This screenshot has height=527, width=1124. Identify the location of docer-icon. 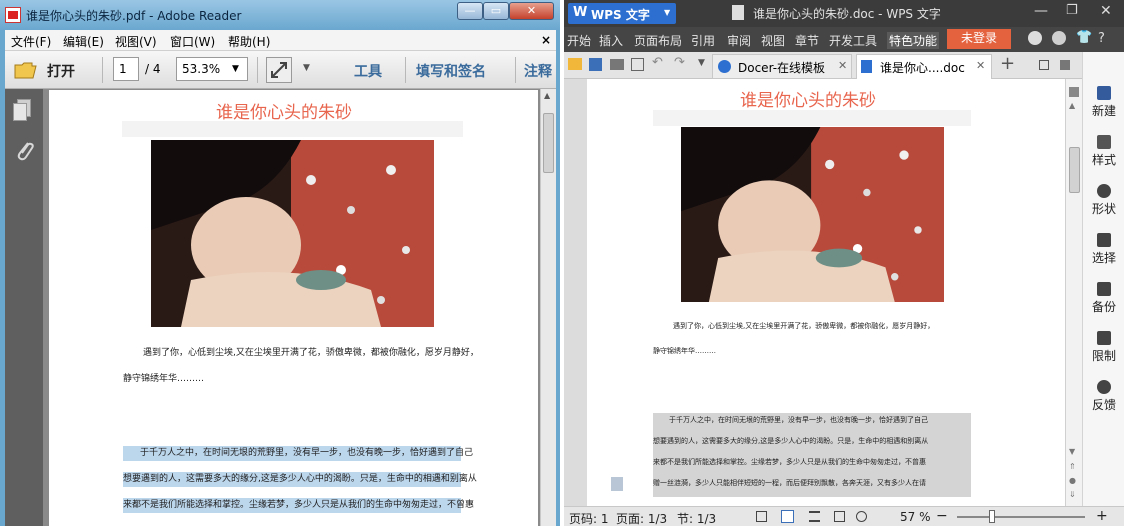
(724, 66).